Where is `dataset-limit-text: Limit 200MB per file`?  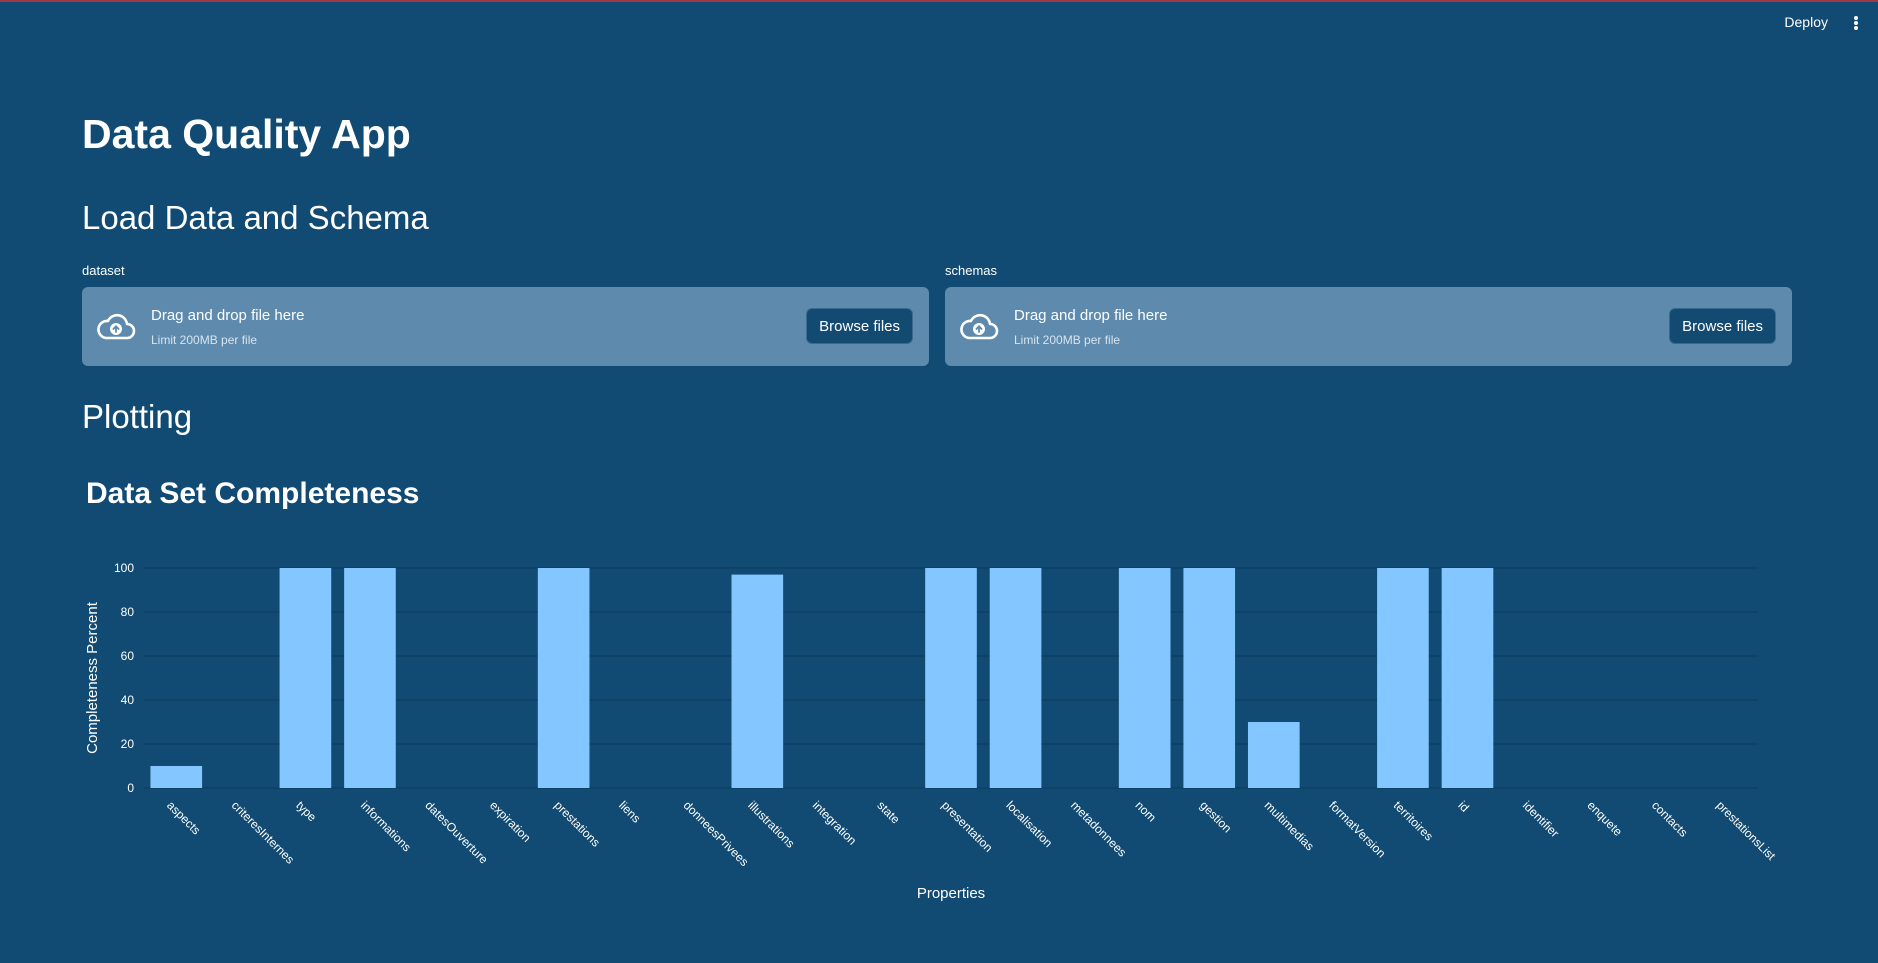 dataset-limit-text: Limit 200MB per file is located at coordinates (204, 340).